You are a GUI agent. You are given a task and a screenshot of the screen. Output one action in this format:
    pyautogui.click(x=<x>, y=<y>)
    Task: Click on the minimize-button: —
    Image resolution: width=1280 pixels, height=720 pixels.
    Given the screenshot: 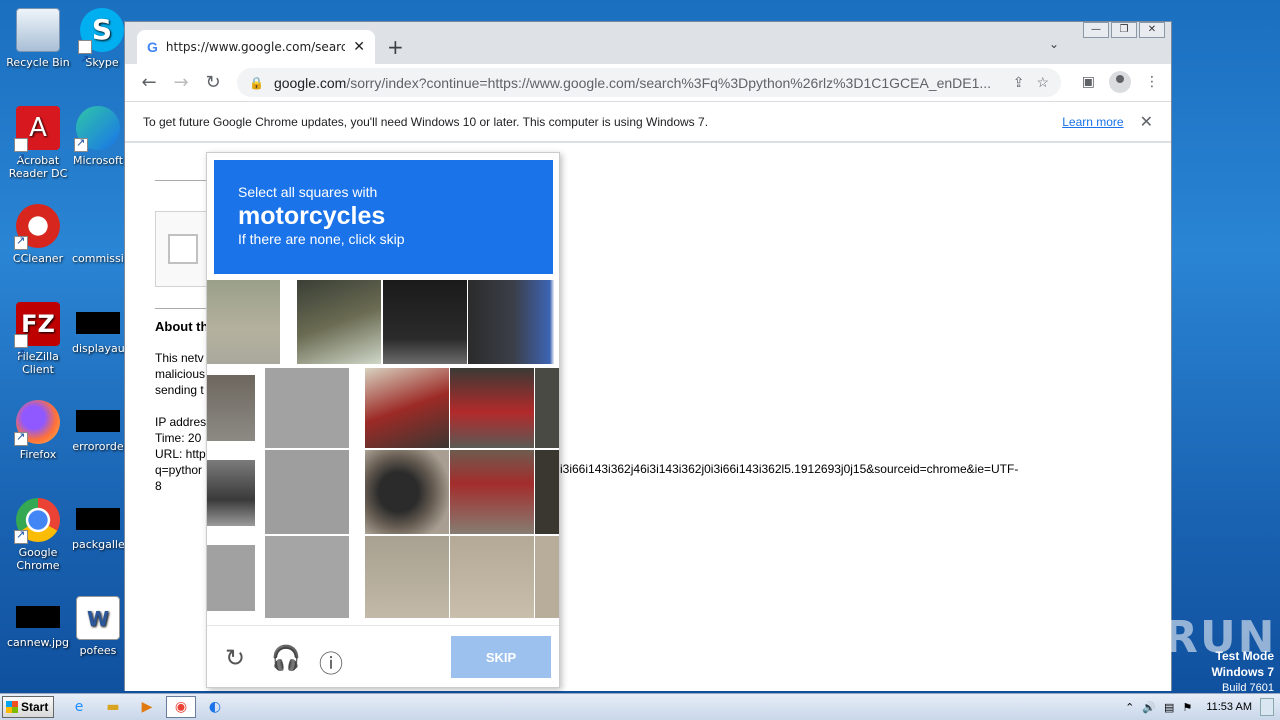 What is the action you would take?
    pyautogui.click(x=1096, y=30)
    